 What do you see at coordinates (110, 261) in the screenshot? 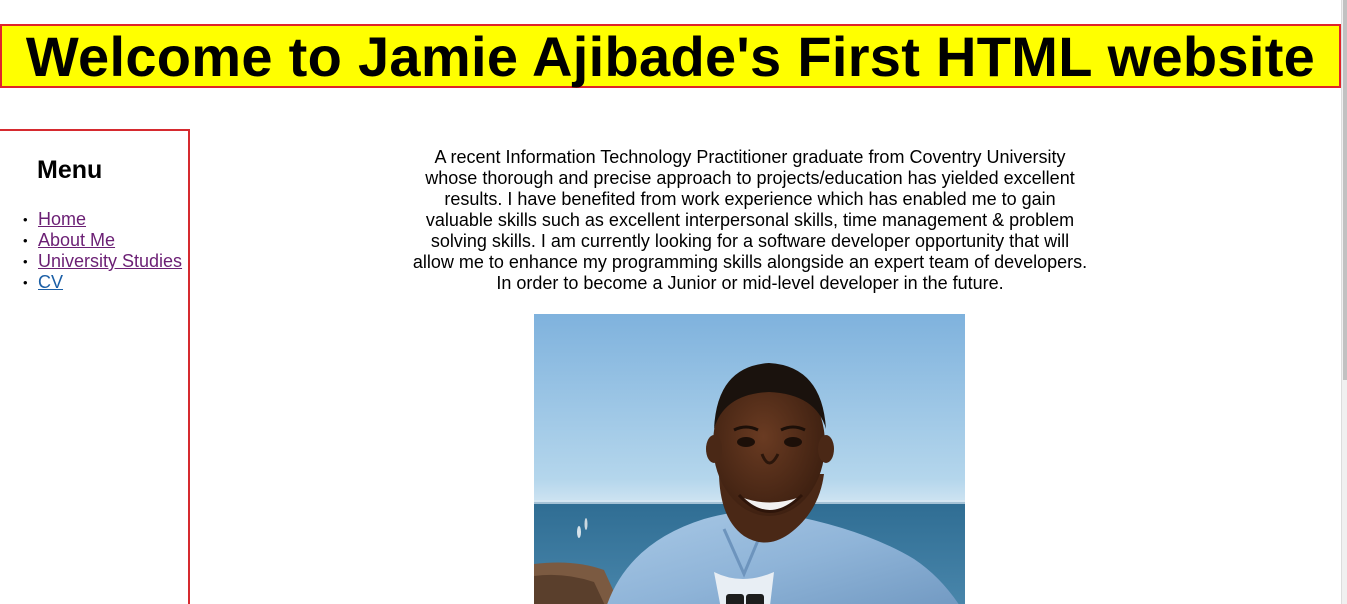
I see `university-studies-link: University Studies` at bounding box center [110, 261].